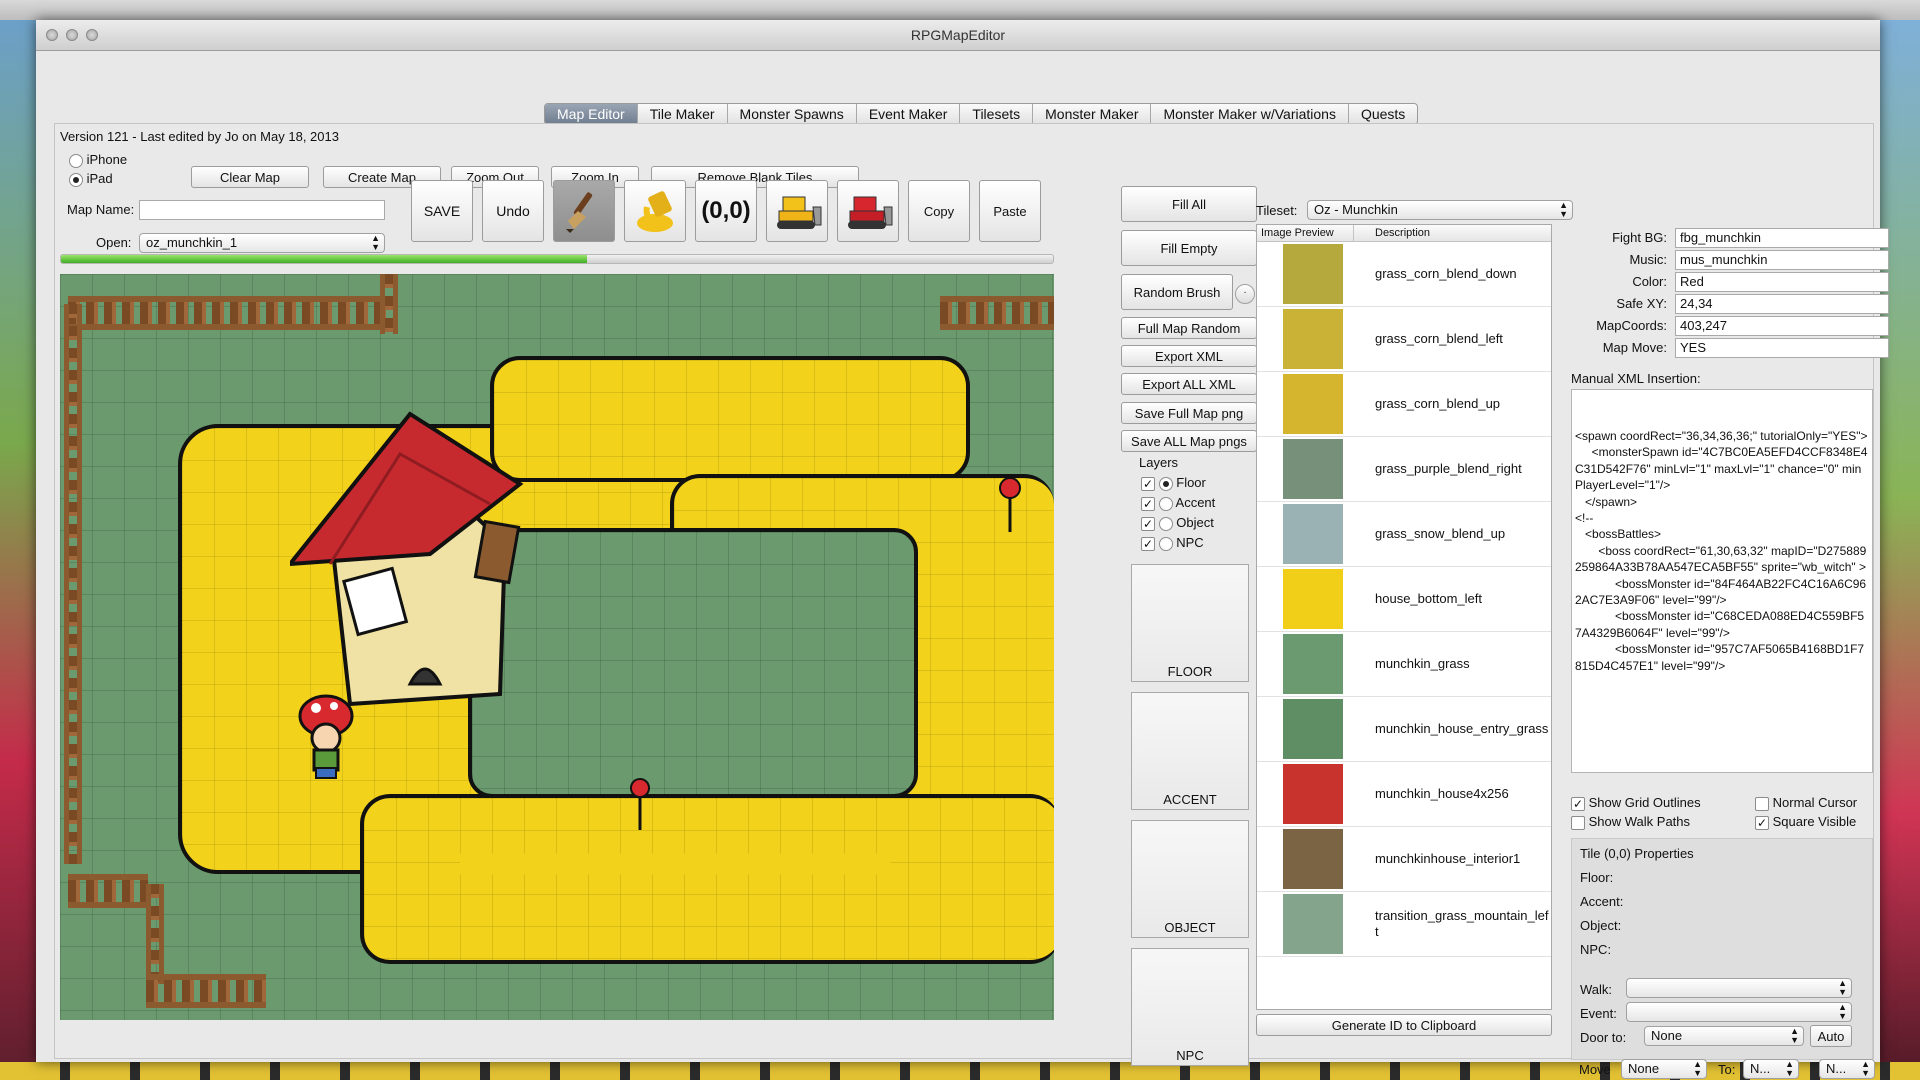 The height and width of the screenshot is (1080, 1920). I want to click on tile-list-item: grass_purple_blend_right, so click(1404, 469).